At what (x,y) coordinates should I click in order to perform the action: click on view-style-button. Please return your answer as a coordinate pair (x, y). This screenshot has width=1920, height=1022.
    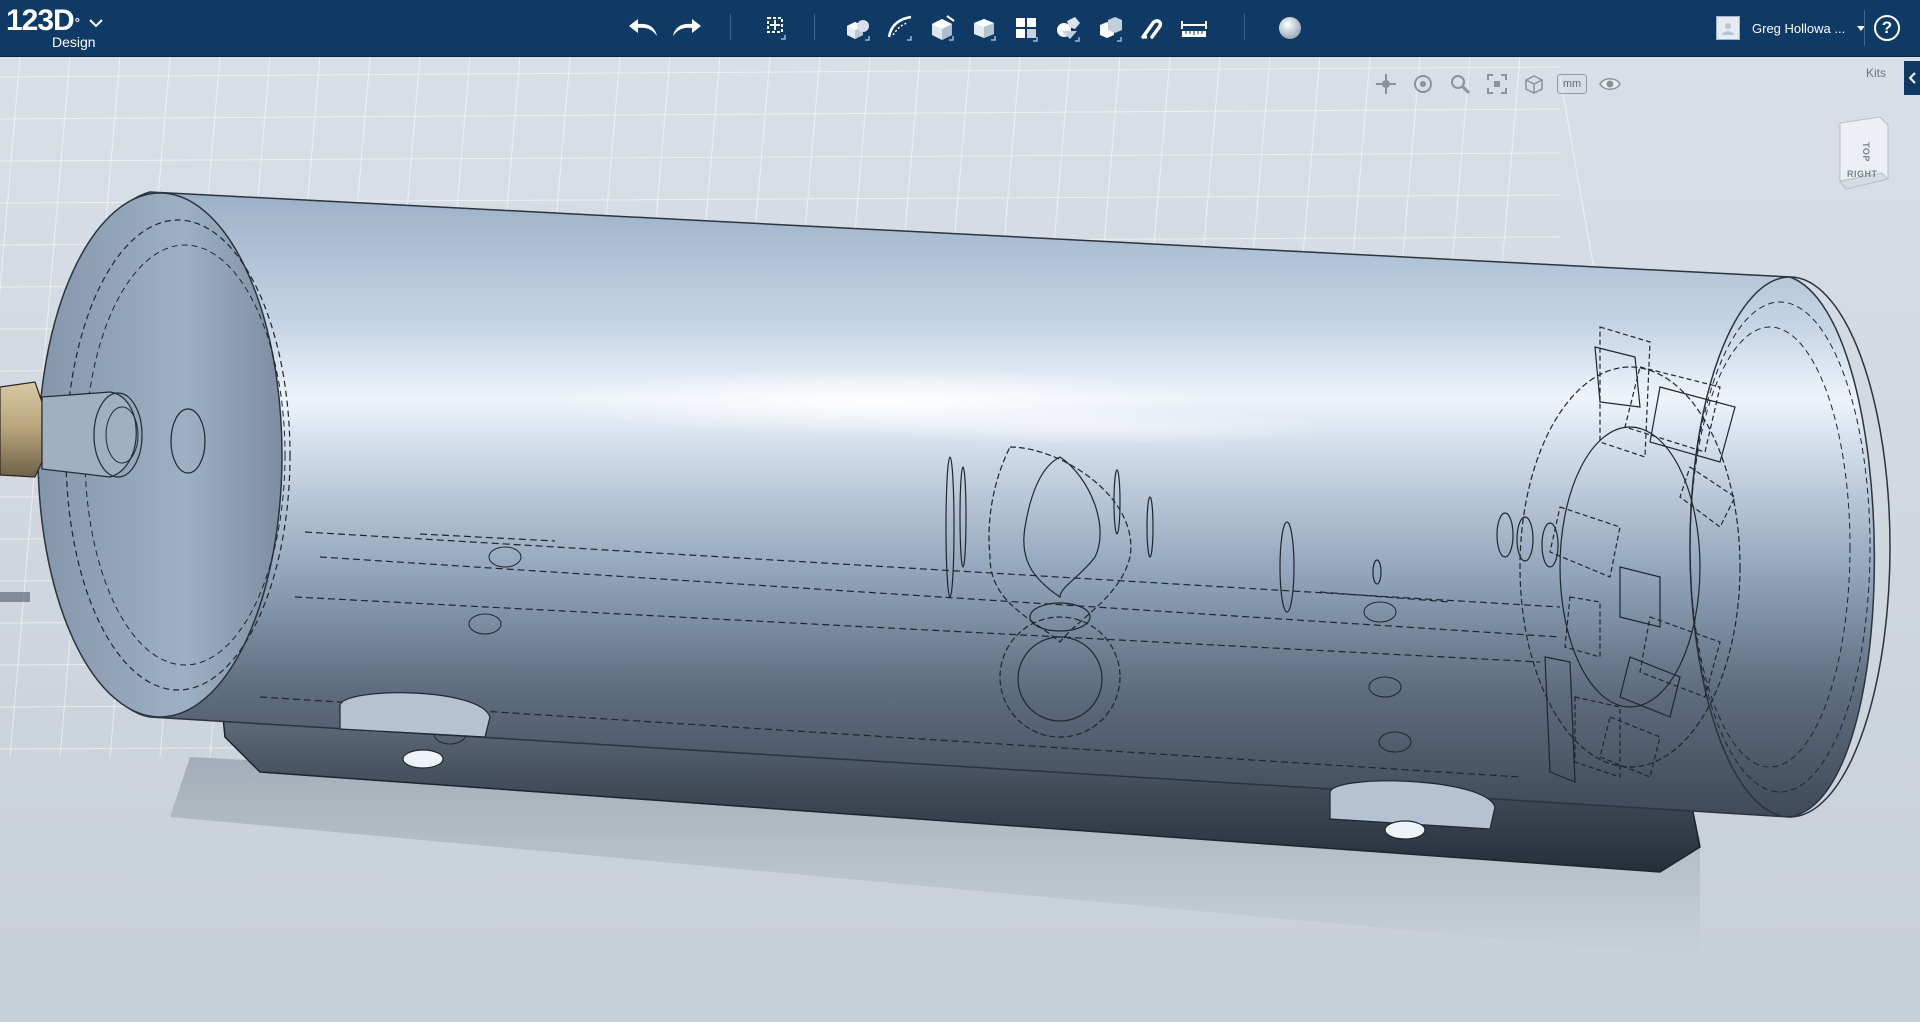
    Looking at the image, I should click on (1534, 84).